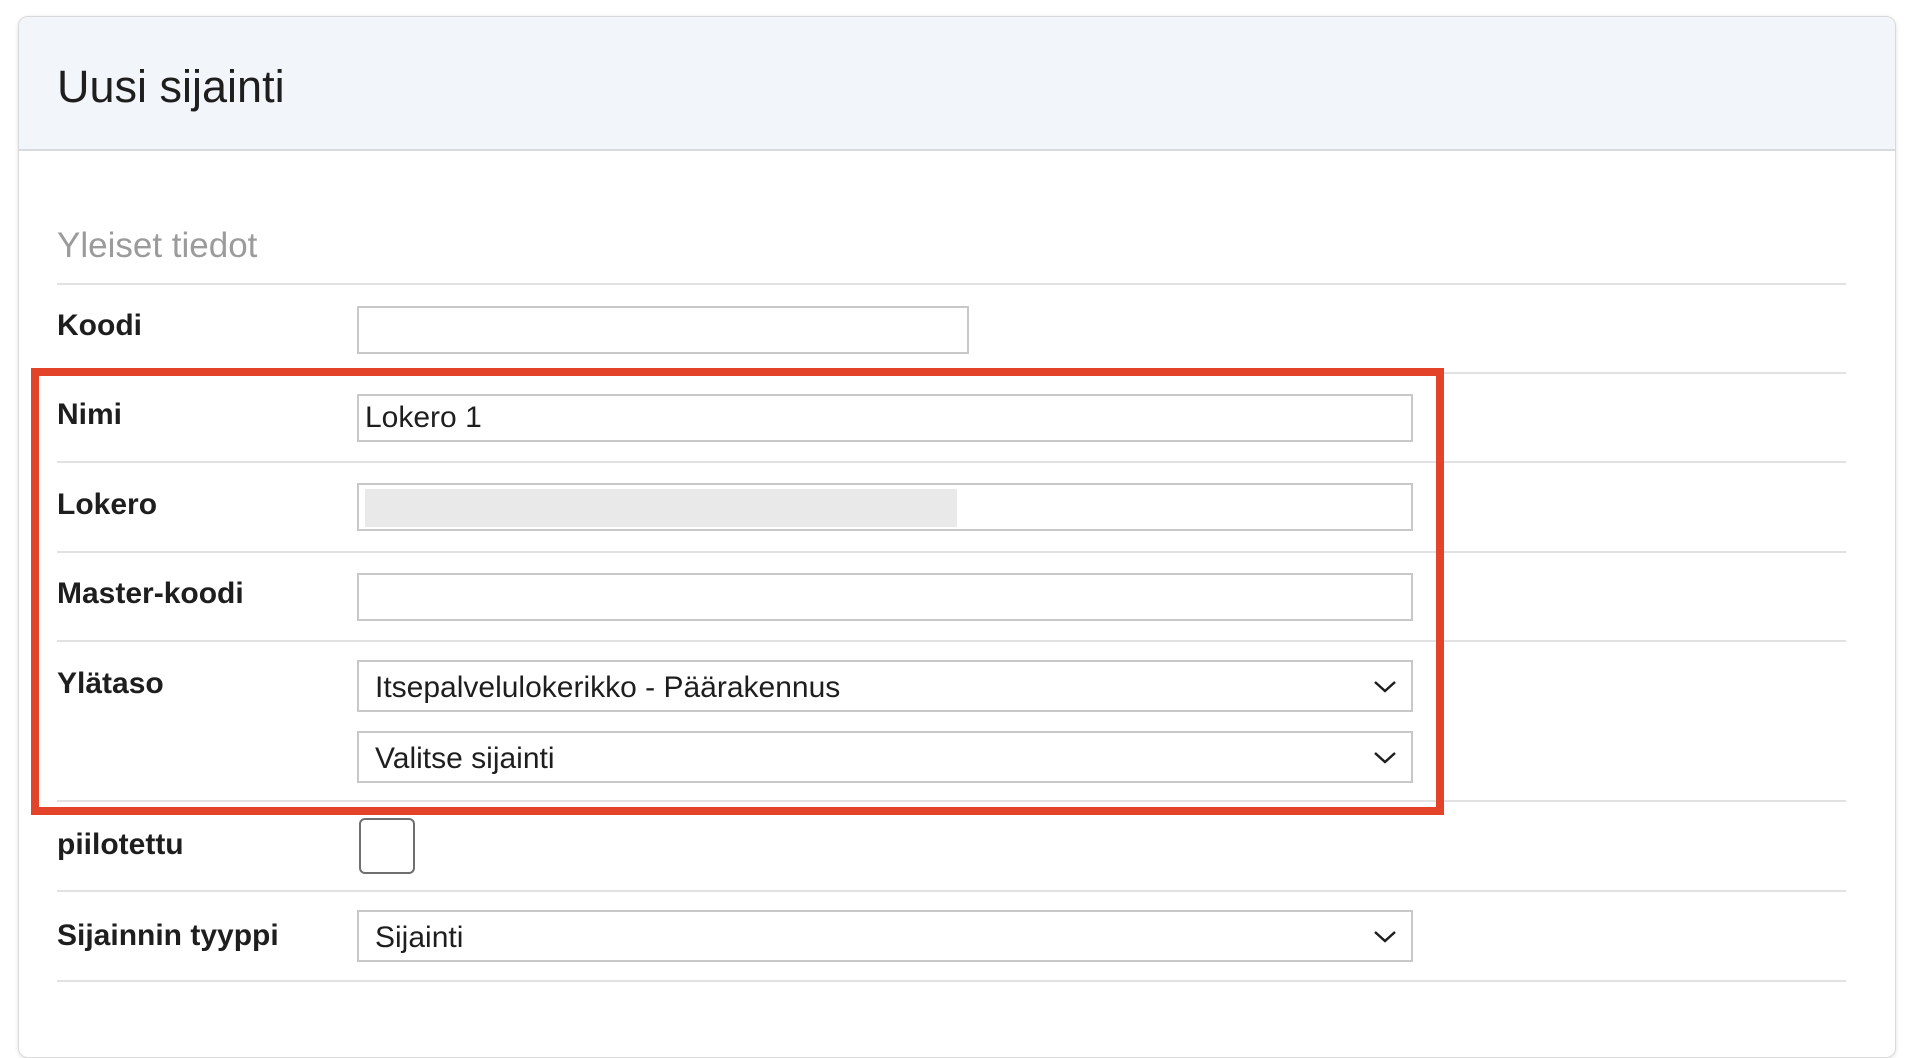 The height and width of the screenshot is (1058, 1908). What do you see at coordinates (661, 508) in the screenshot?
I see `redacted-value` at bounding box center [661, 508].